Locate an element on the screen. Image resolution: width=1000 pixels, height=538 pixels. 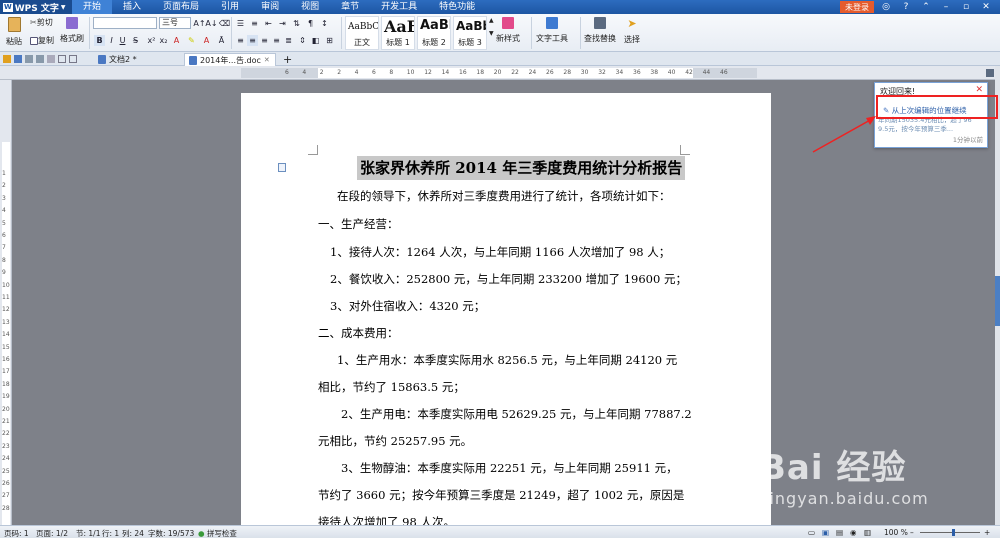
maximize-icon: ▫ is located at coordinates (966, 7).